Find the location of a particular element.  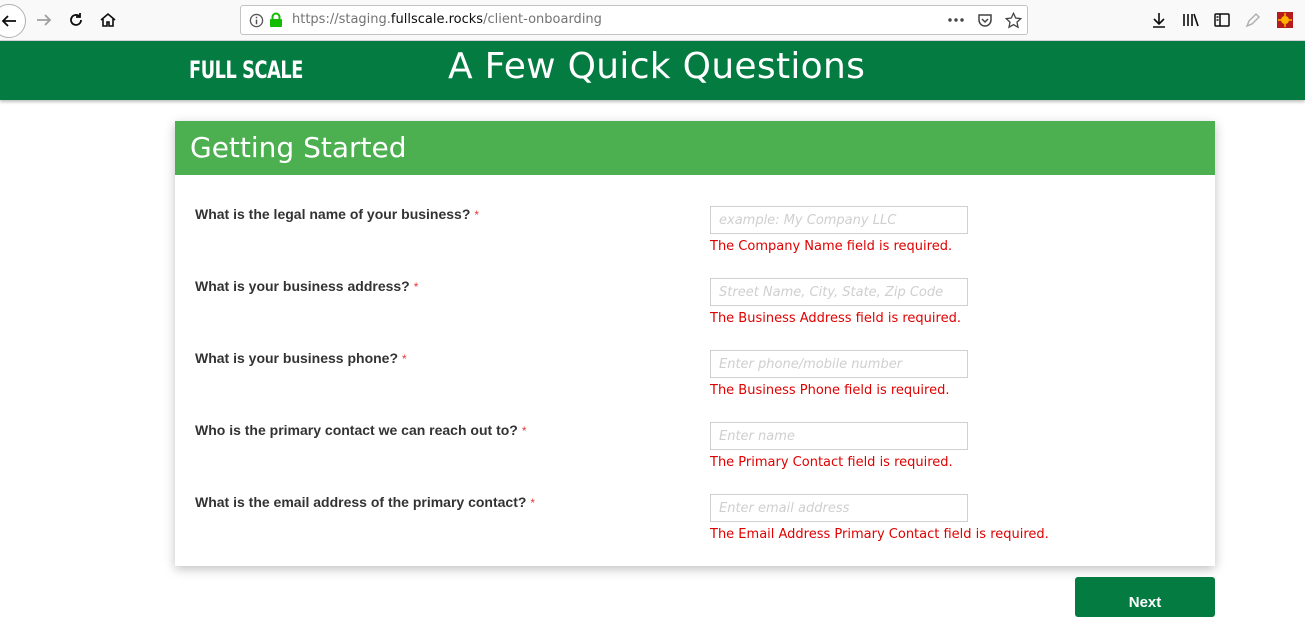

url-host: fullscale.rocks is located at coordinates (437, 19).